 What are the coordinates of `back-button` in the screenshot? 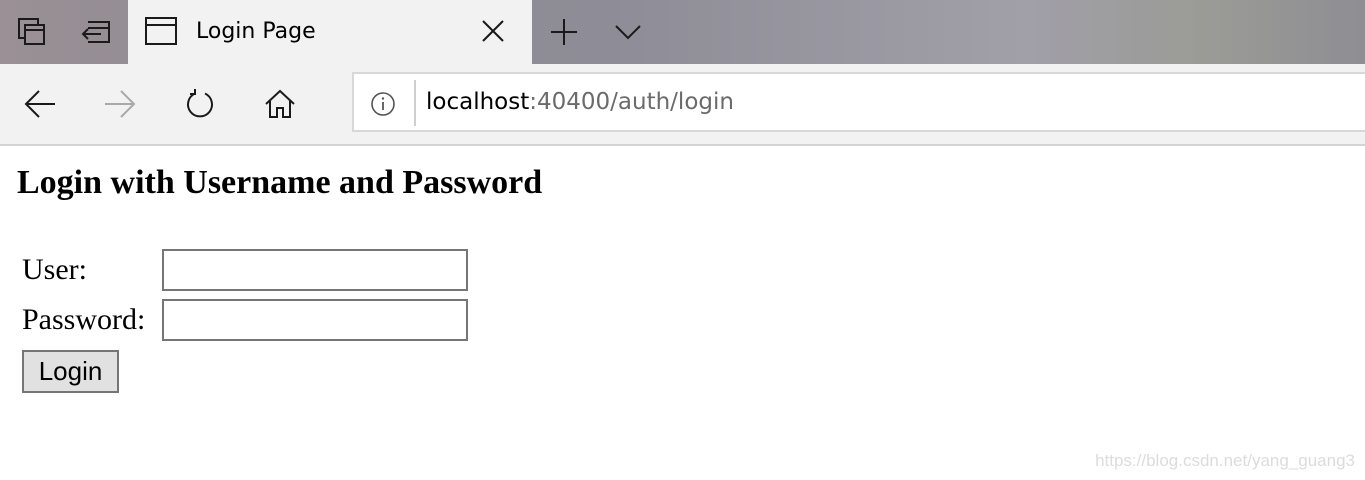 It's located at (40, 104).